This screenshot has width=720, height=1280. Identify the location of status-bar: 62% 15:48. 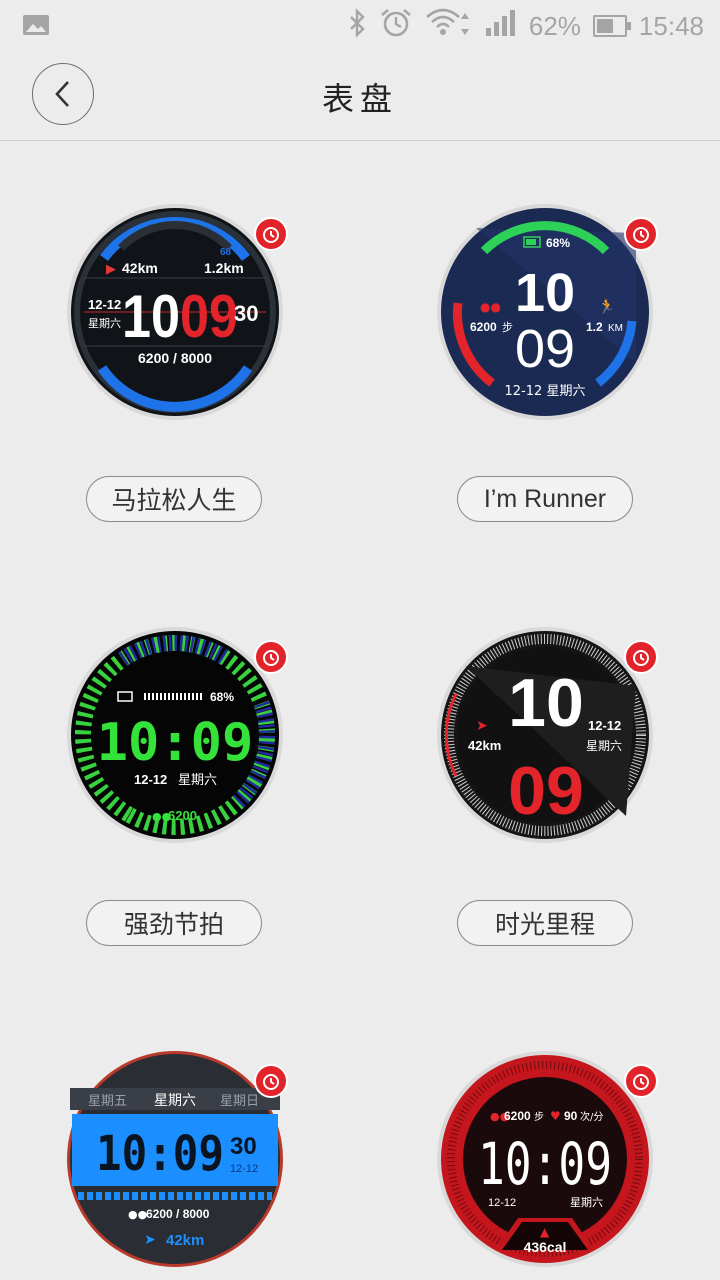
(360, 26).